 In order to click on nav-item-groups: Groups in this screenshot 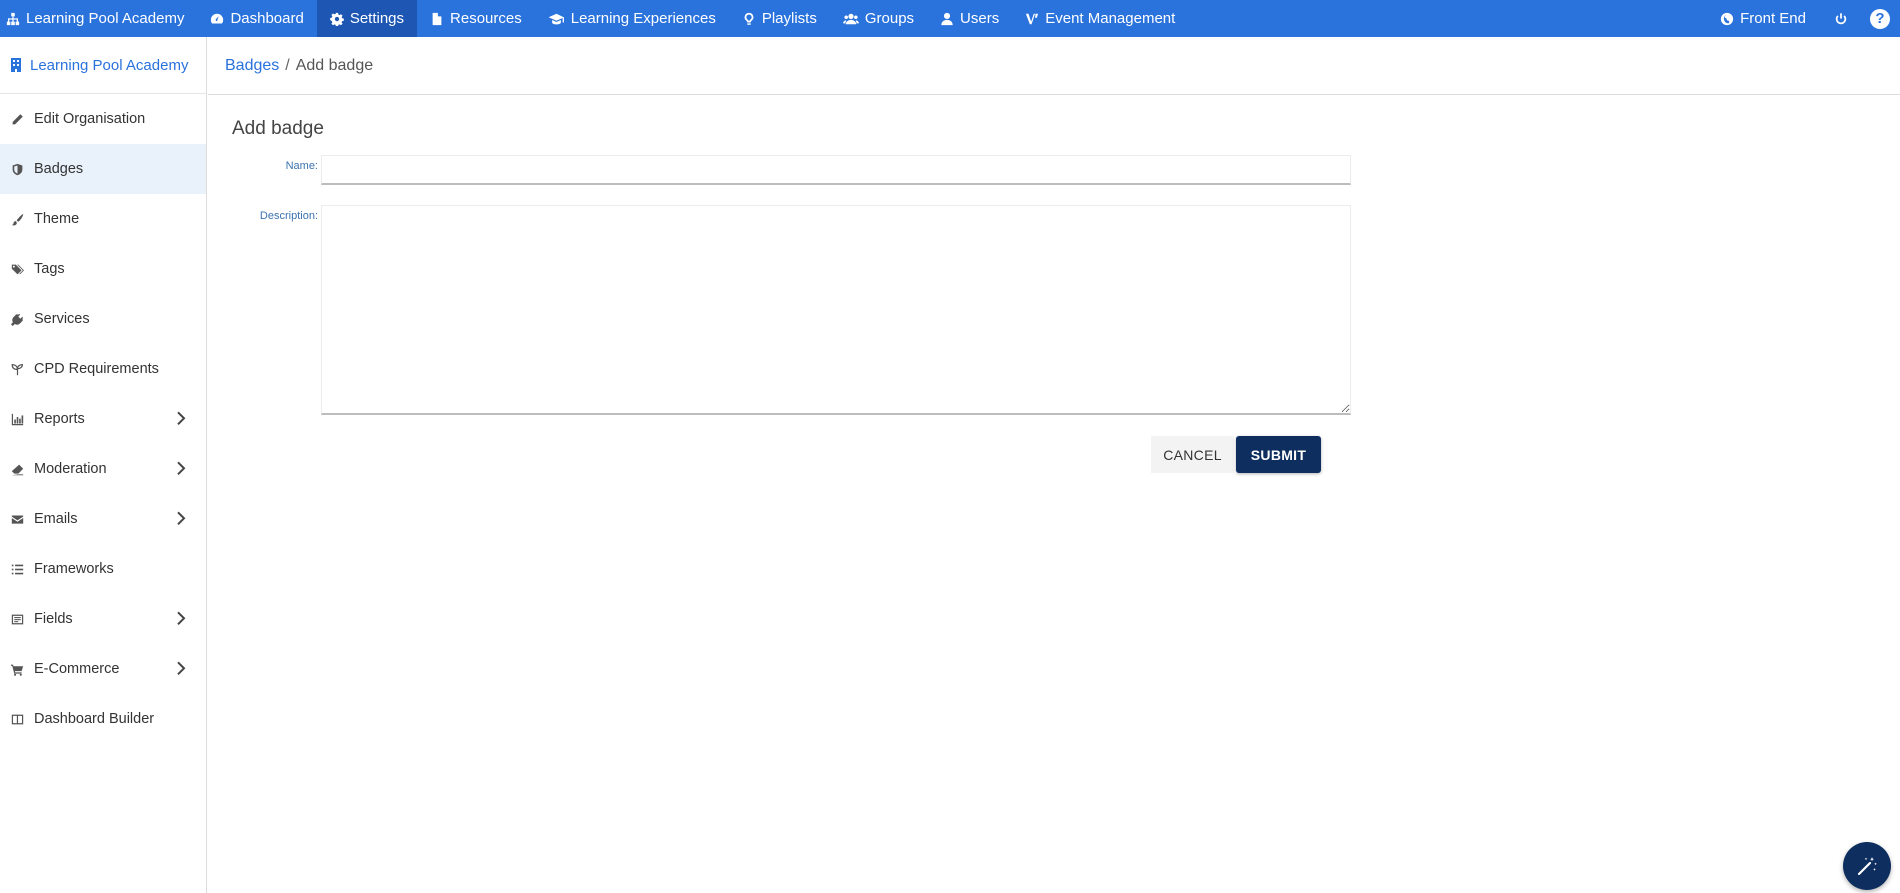, I will do `click(878, 18)`.